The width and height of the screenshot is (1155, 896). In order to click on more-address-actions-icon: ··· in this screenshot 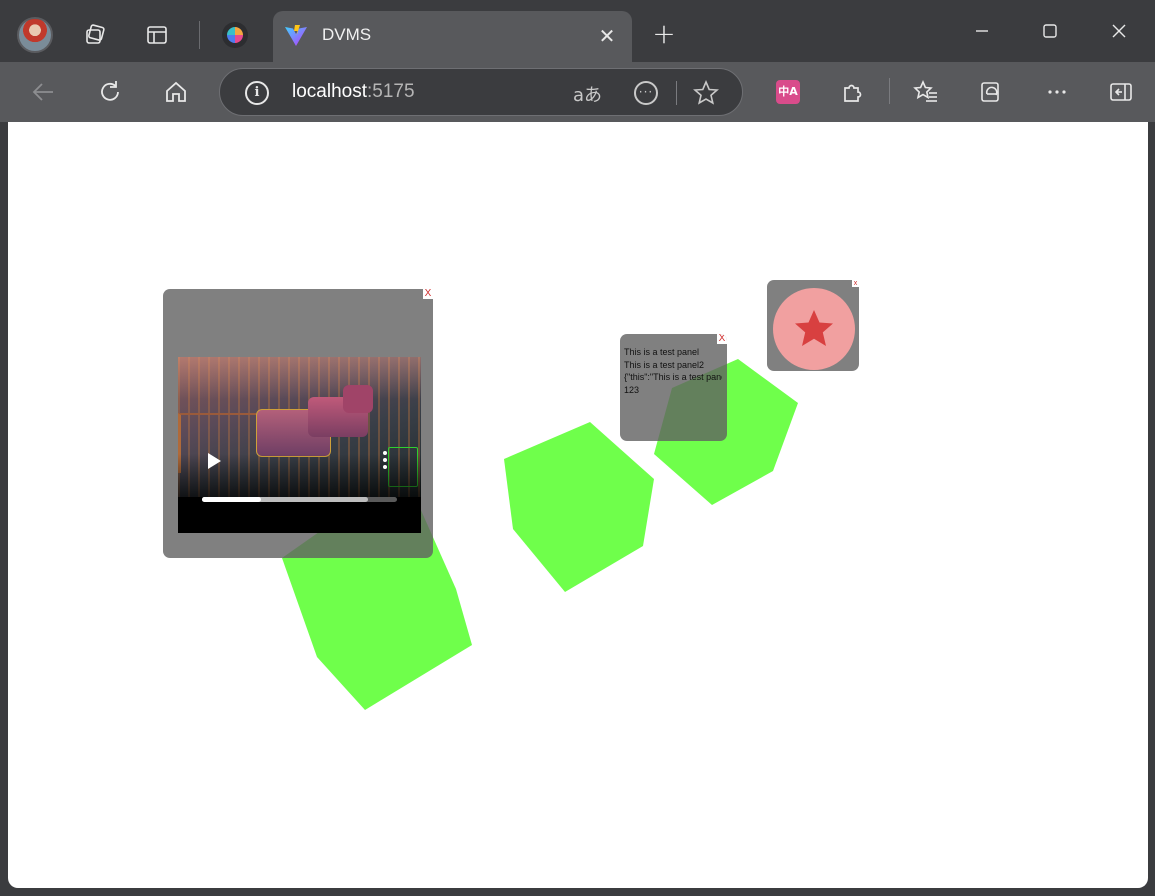, I will do `click(646, 93)`.